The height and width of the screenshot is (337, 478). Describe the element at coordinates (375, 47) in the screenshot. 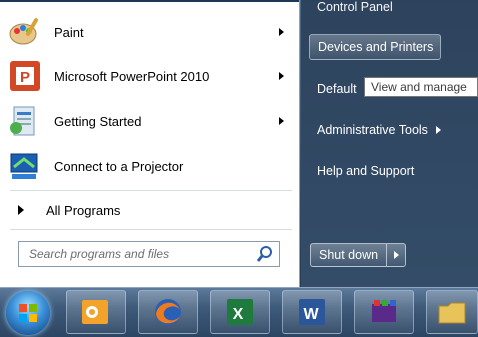

I see `devices-and-printers-link: Devices and Printers` at that location.